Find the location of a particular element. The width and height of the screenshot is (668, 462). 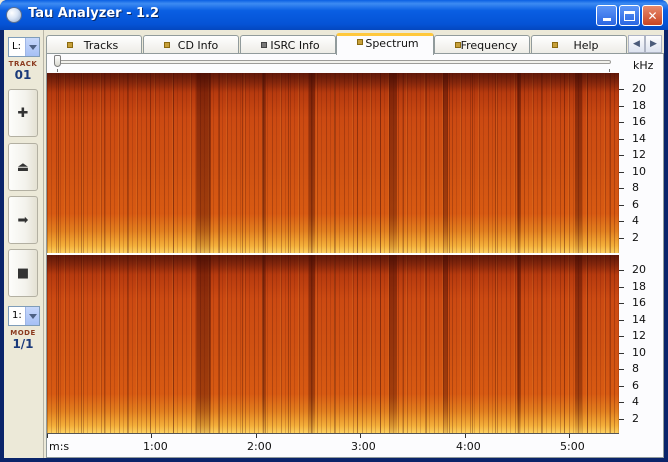

eject-icon: ⏏ is located at coordinates (23, 167).